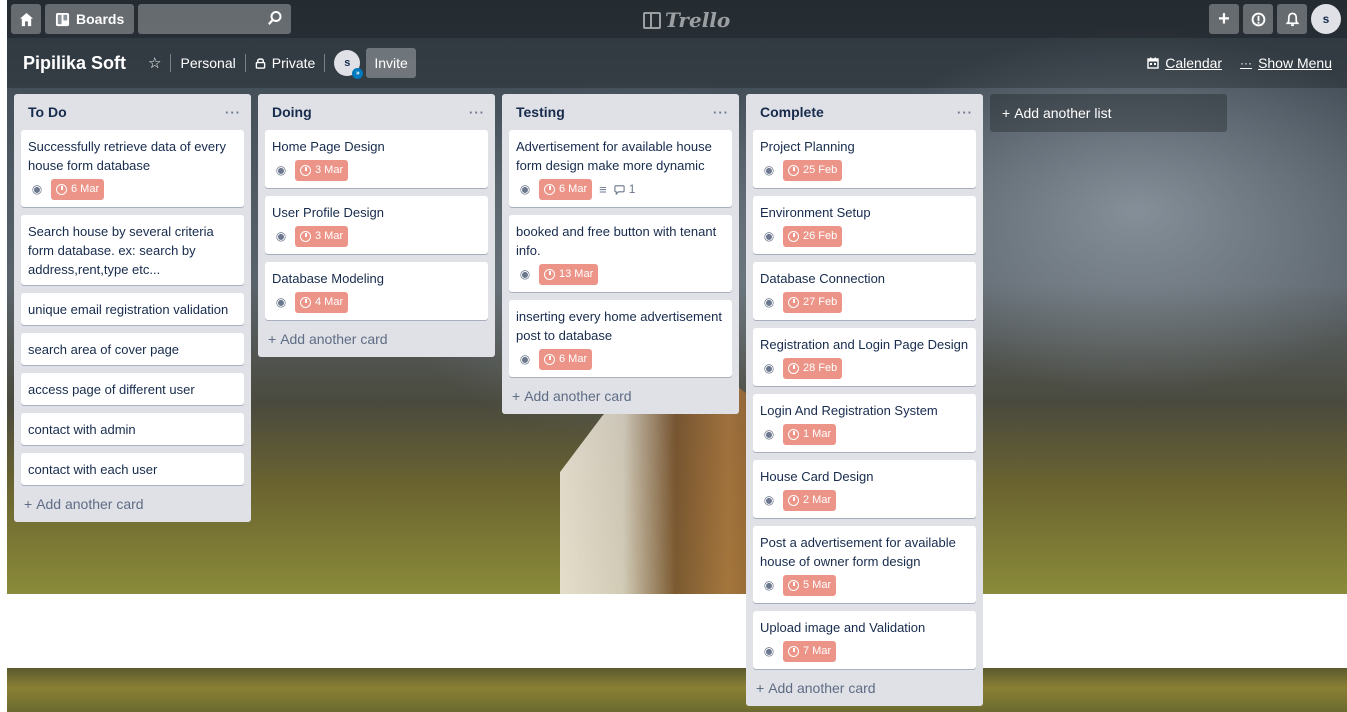  Describe the element at coordinates (207, 63) in the screenshot. I see `team-button: Personal` at that location.